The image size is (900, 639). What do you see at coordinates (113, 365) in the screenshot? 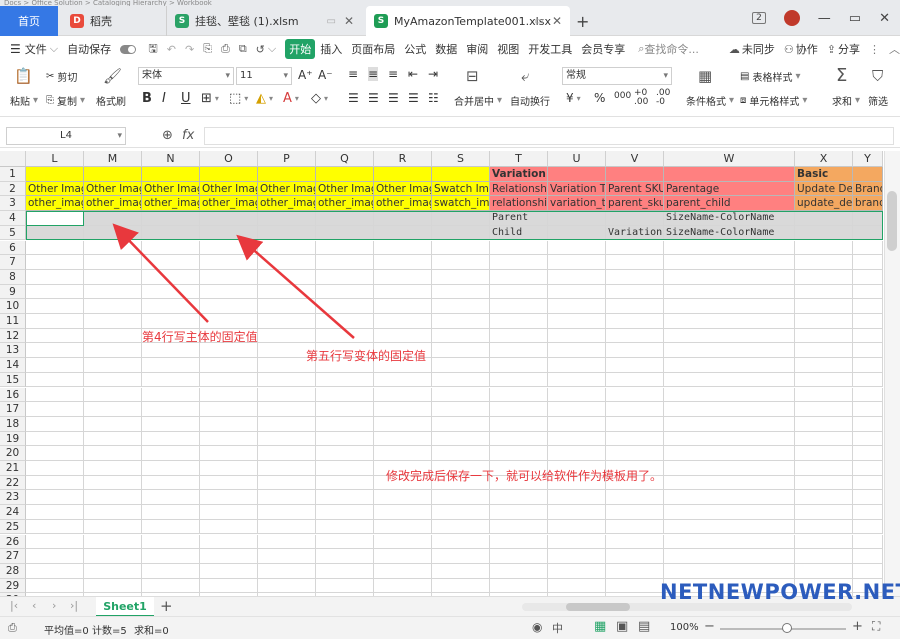
I see `cell-M14` at bounding box center [113, 365].